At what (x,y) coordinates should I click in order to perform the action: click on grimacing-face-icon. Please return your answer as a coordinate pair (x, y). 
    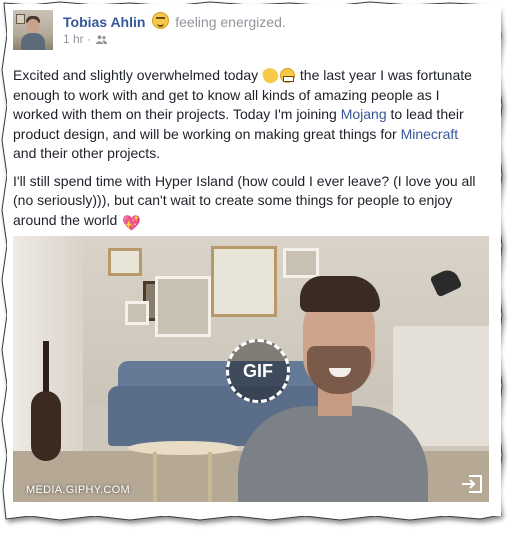
    Looking at the image, I should click on (288, 75).